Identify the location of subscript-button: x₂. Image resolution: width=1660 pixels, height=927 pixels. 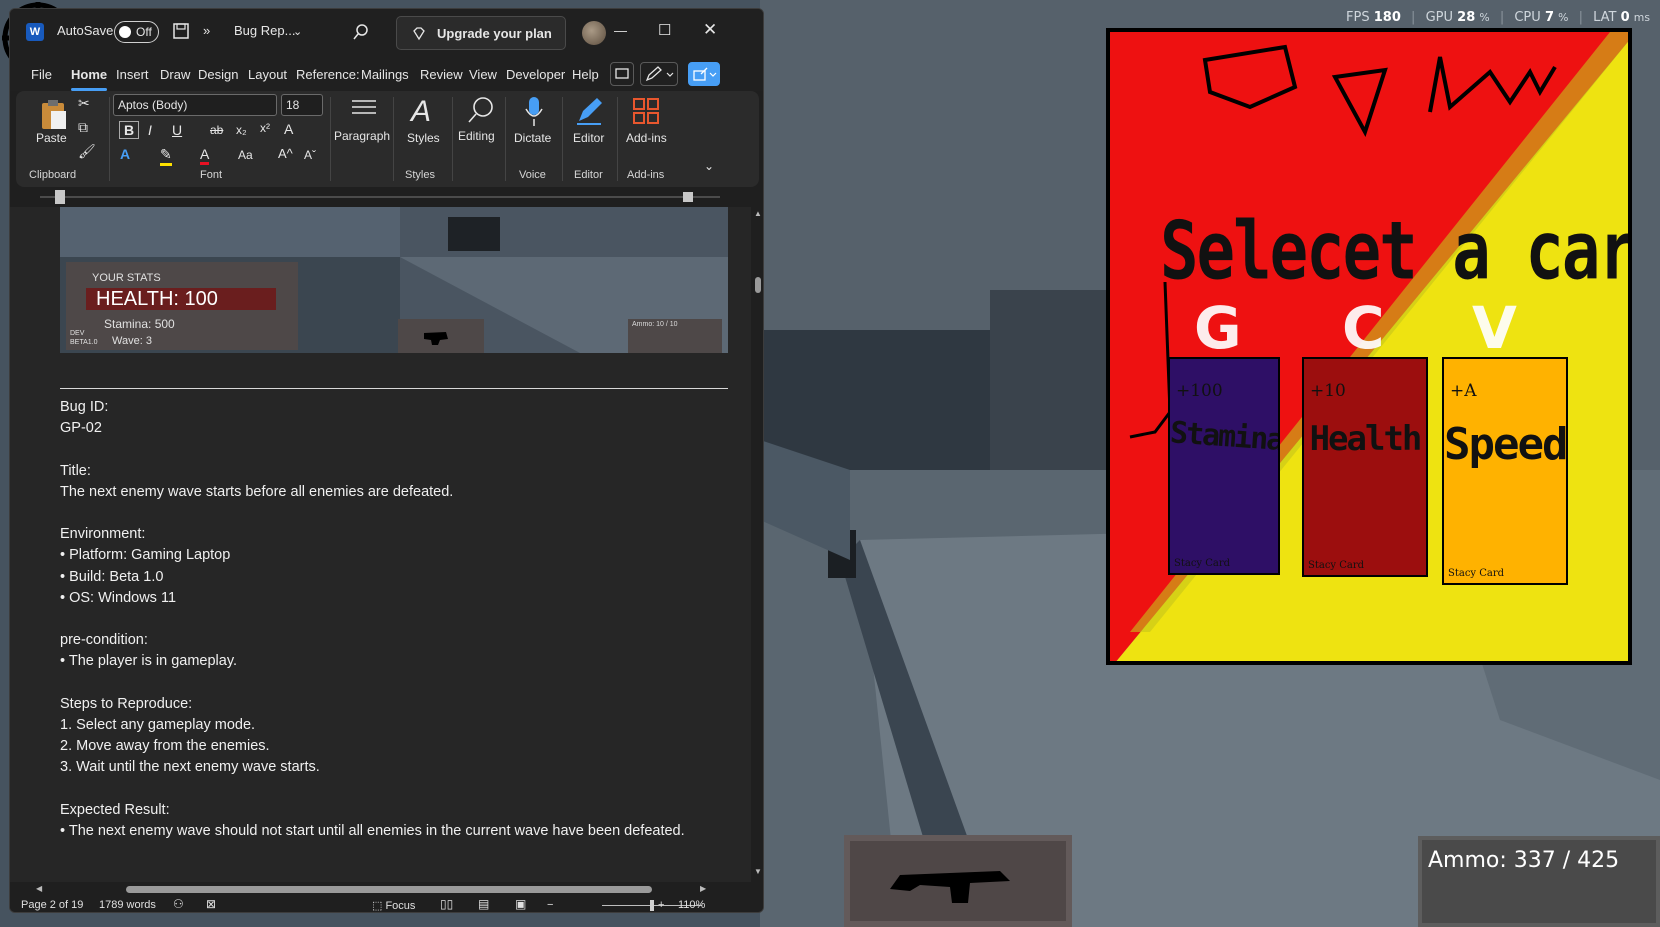
(241, 130).